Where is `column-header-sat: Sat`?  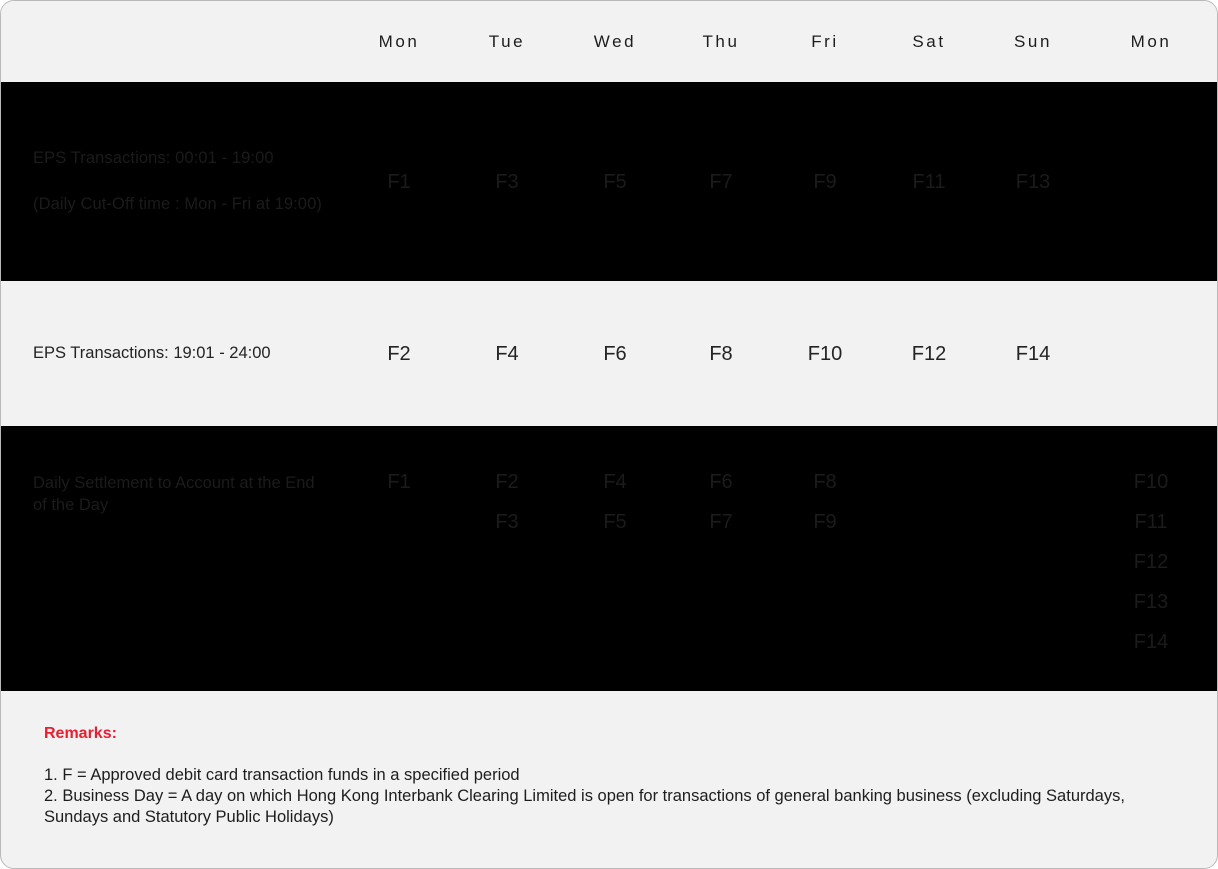 column-header-sat: Sat is located at coordinates (929, 41).